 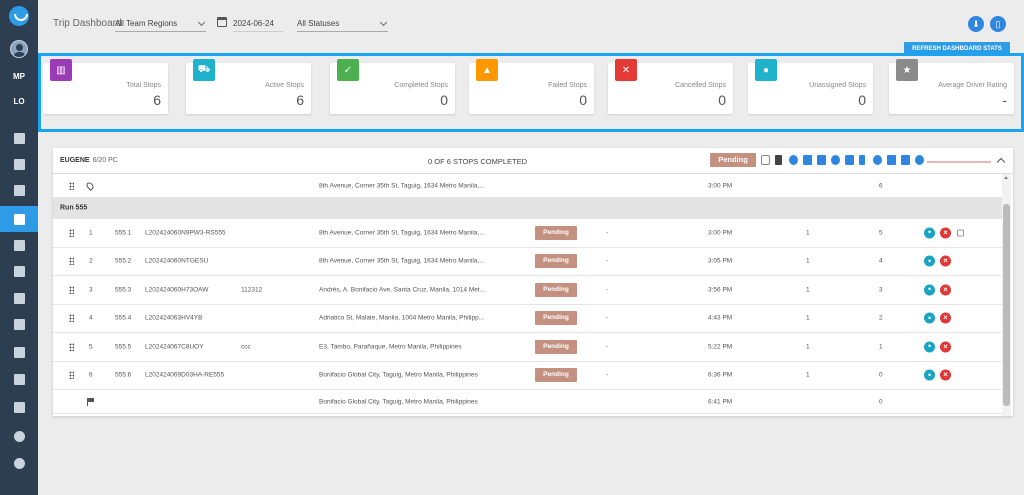 What do you see at coordinates (1001, 162) in the screenshot?
I see `chevron-up-icon` at bounding box center [1001, 162].